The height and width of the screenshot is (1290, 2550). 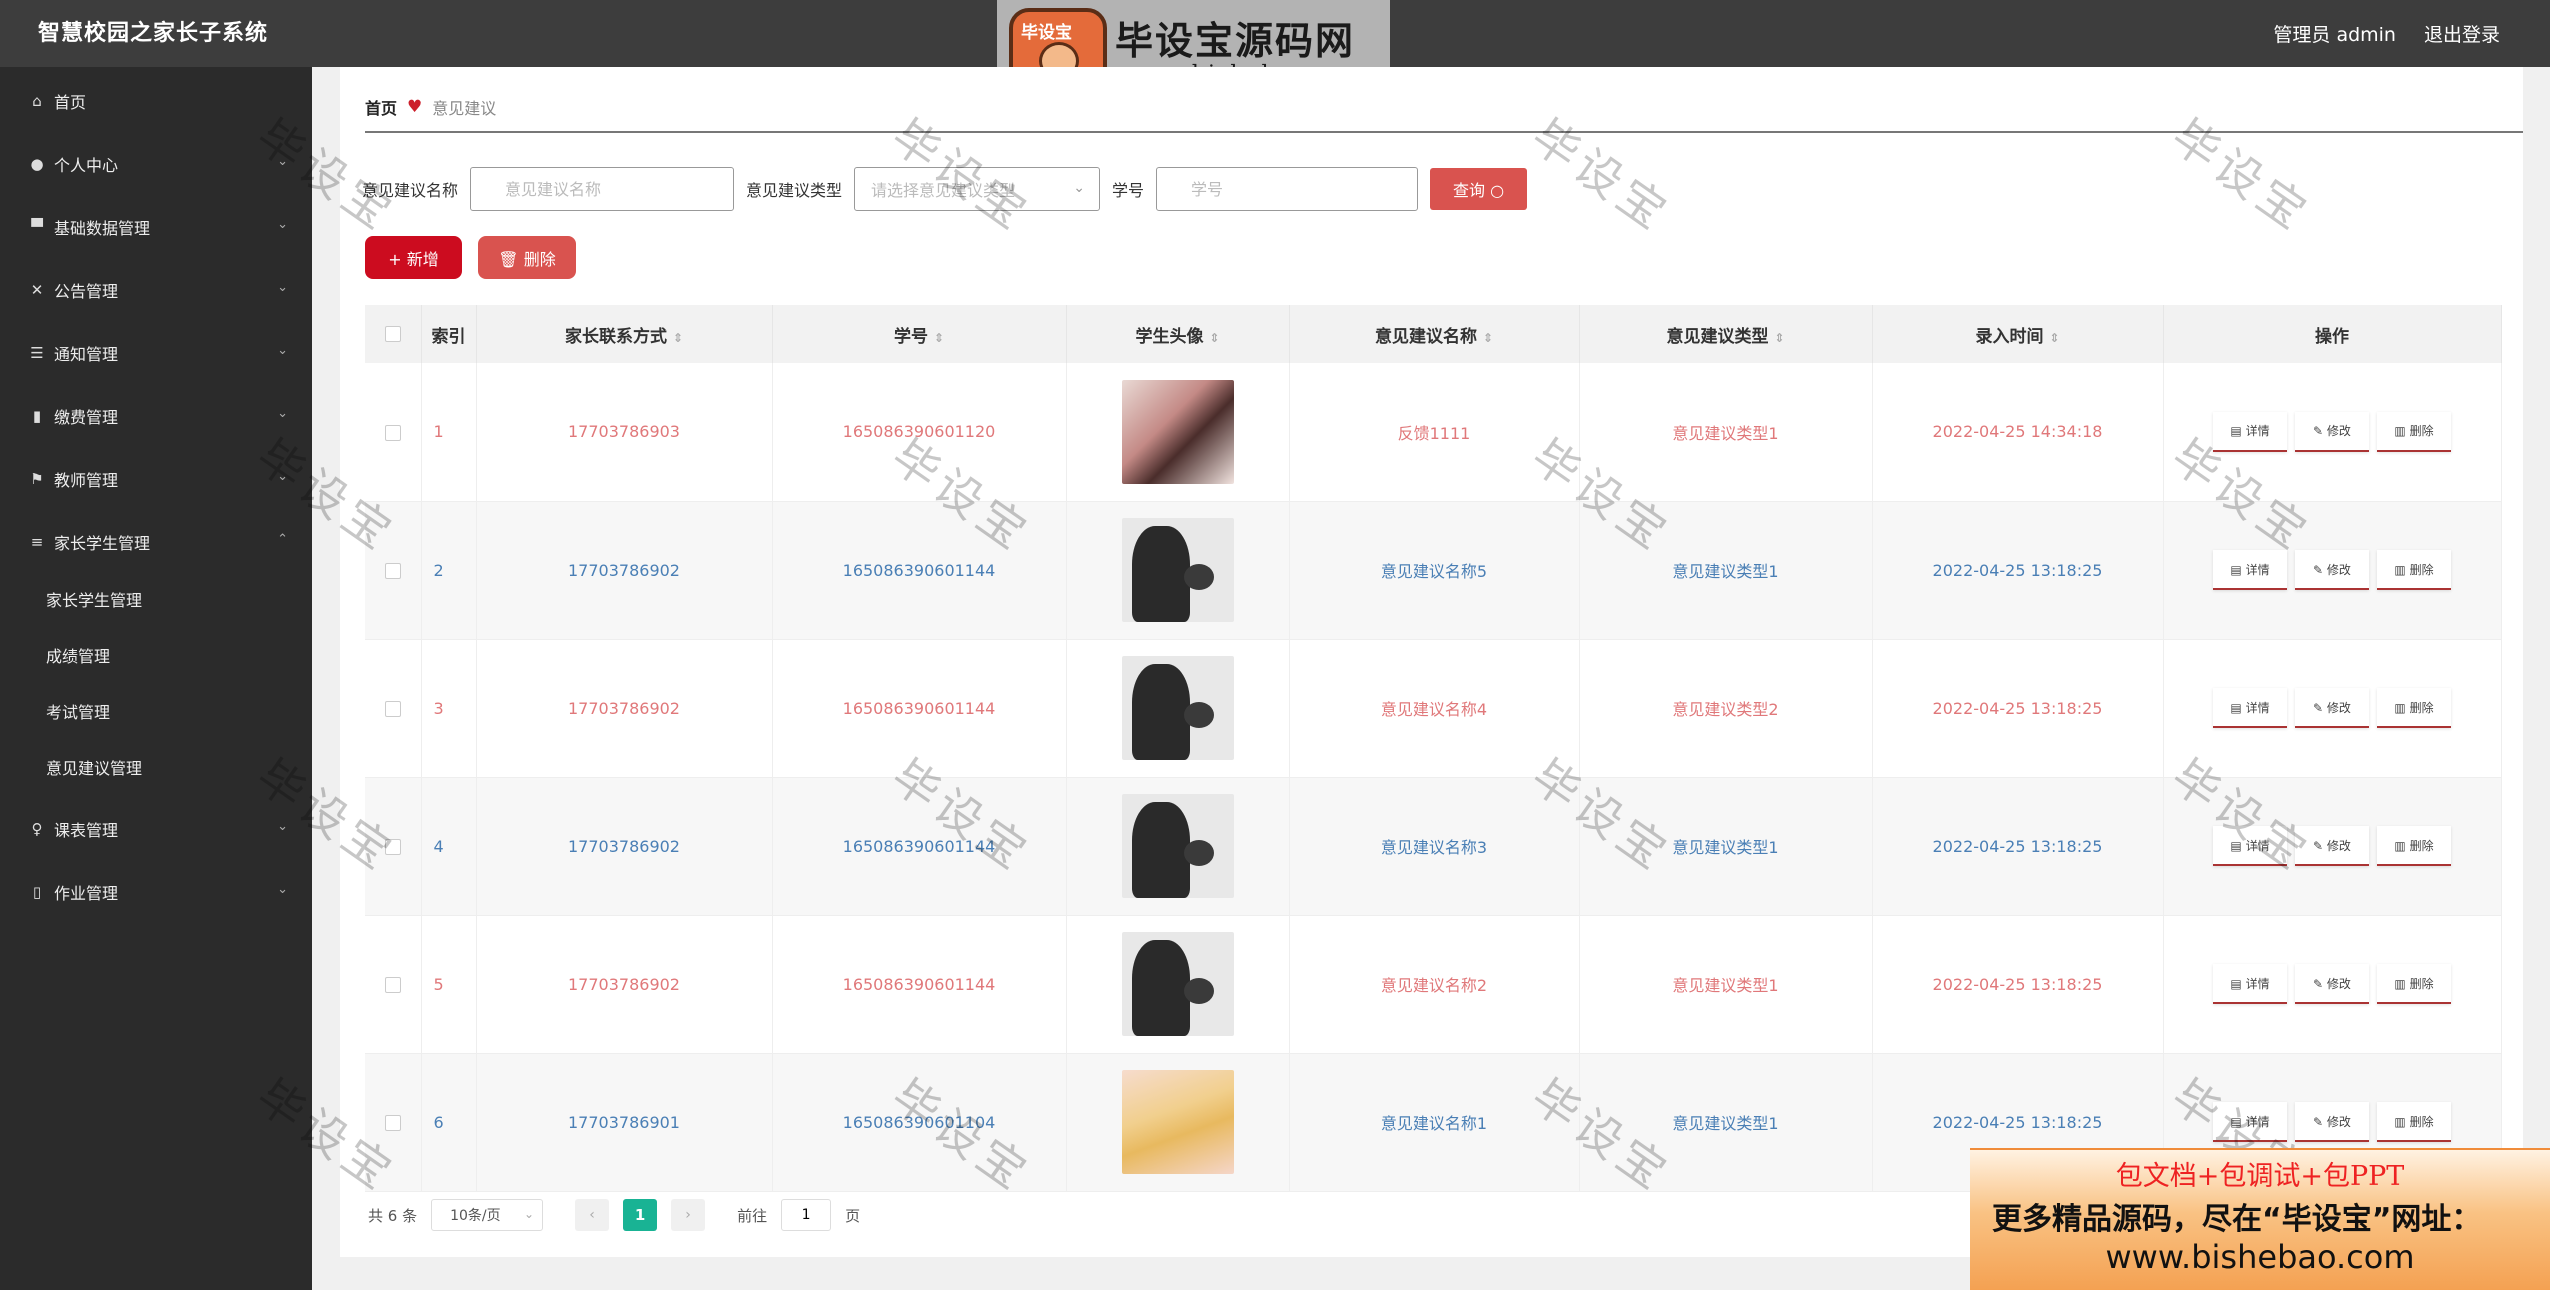 What do you see at coordinates (1726, 334) in the screenshot?
I see `type-header: 意见建议类型 ⇕` at bounding box center [1726, 334].